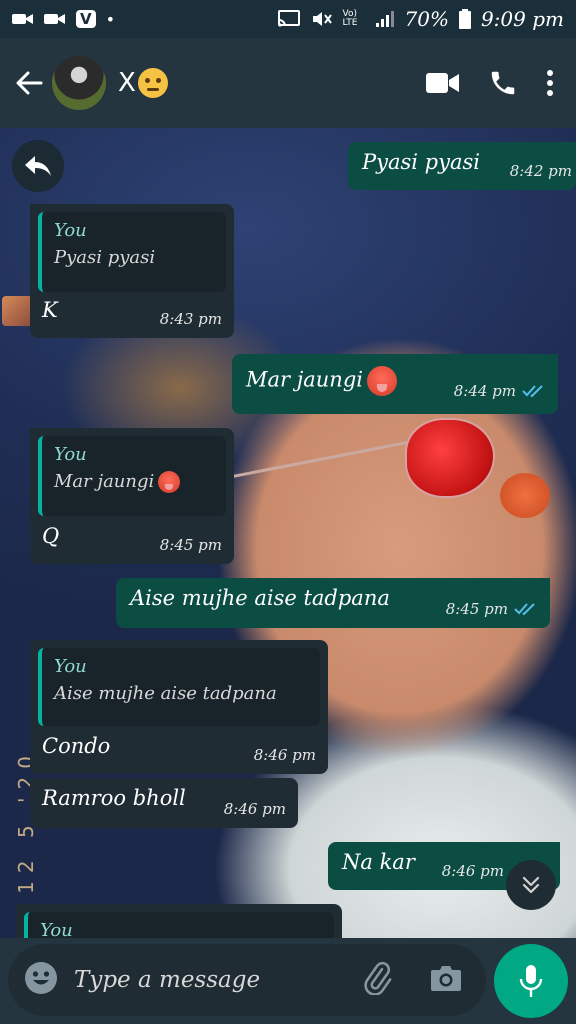 The height and width of the screenshot is (1024, 576). I want to click on contact-name: X, so click(127, 82).